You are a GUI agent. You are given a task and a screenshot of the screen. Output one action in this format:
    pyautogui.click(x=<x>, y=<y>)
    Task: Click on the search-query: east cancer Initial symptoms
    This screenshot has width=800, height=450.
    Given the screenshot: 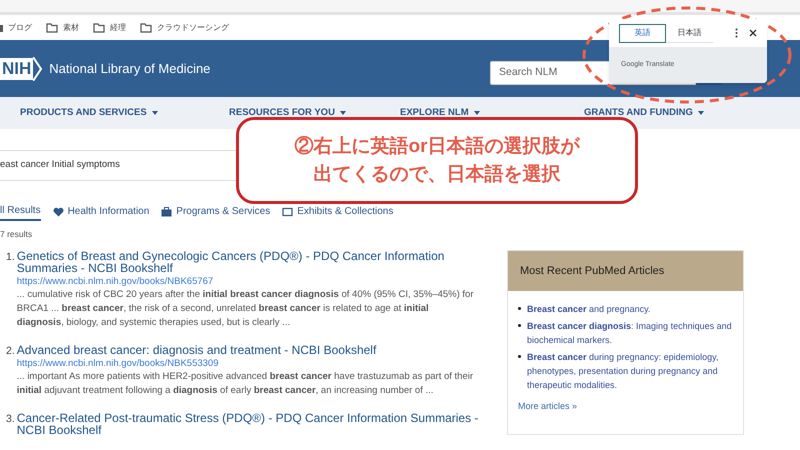 What is the action you would take?
    pyautogui.click(x=60, y=165)
    